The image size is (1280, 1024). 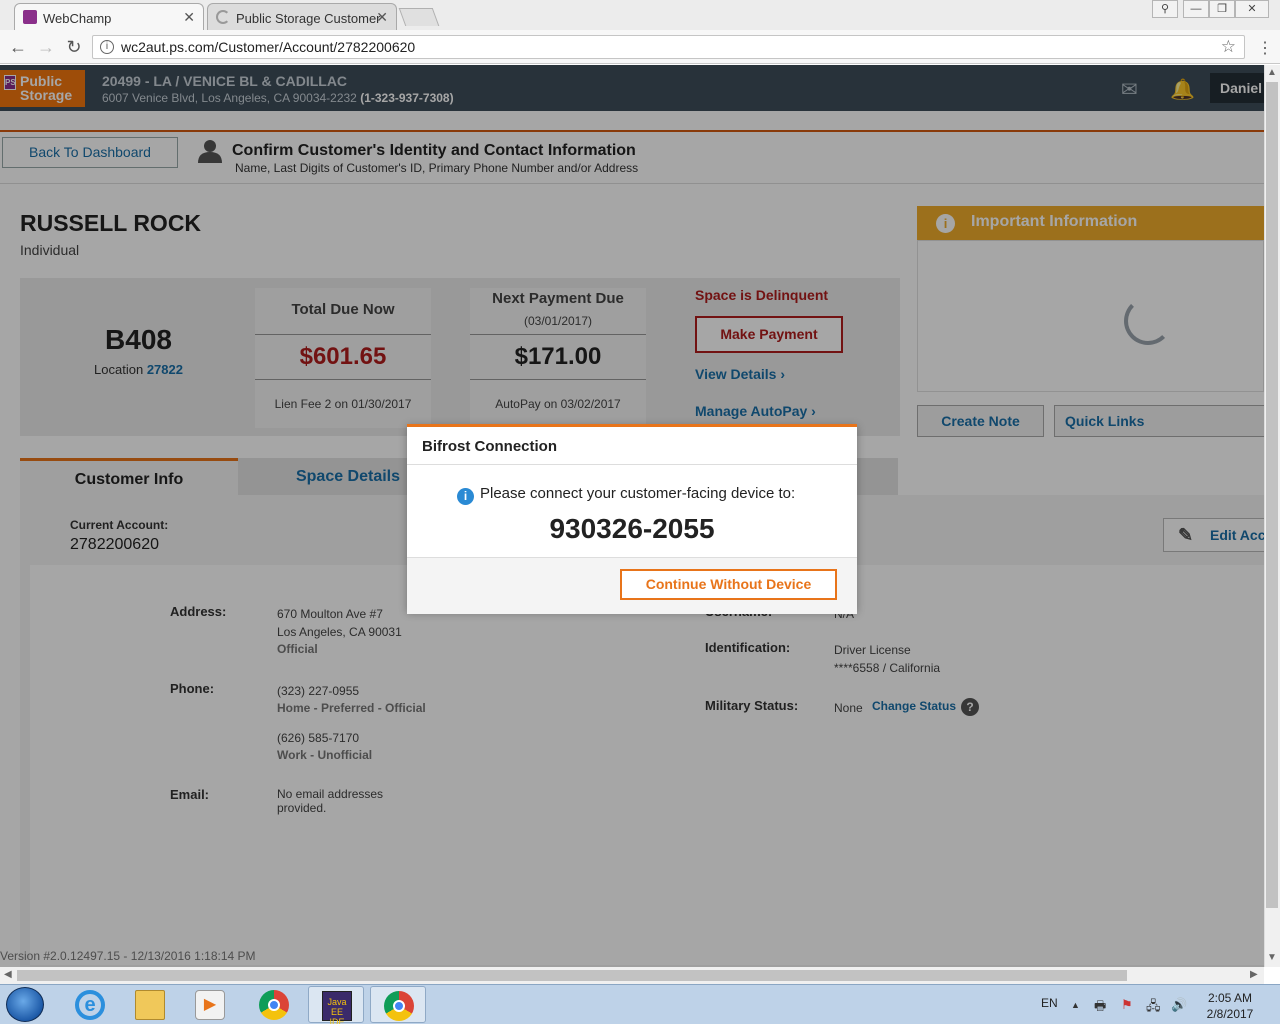 What do you see at coordinates (1165, 9) in the screenshot?
I see `profile-icon: ⚲` at bounding box center [1165, 9].